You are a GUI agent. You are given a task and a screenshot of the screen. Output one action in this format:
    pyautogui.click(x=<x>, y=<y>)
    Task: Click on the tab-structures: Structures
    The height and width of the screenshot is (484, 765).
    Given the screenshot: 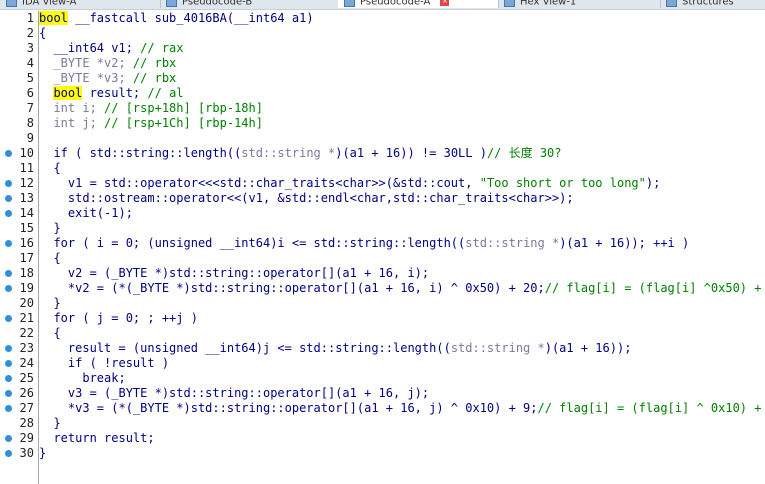 What is the action you would take?
    pyautogui.click(x=712, y=4)
    